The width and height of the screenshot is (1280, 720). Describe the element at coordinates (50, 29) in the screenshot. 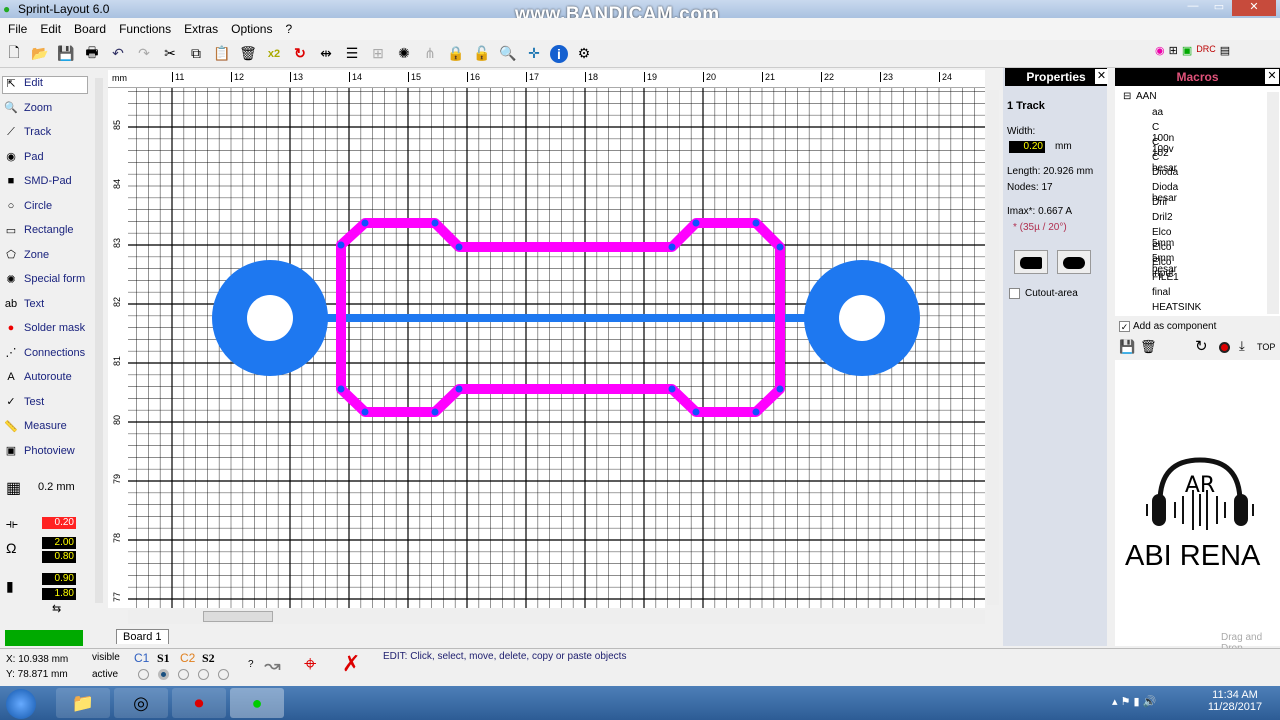

I see `menu-edit: Edit` at that location.